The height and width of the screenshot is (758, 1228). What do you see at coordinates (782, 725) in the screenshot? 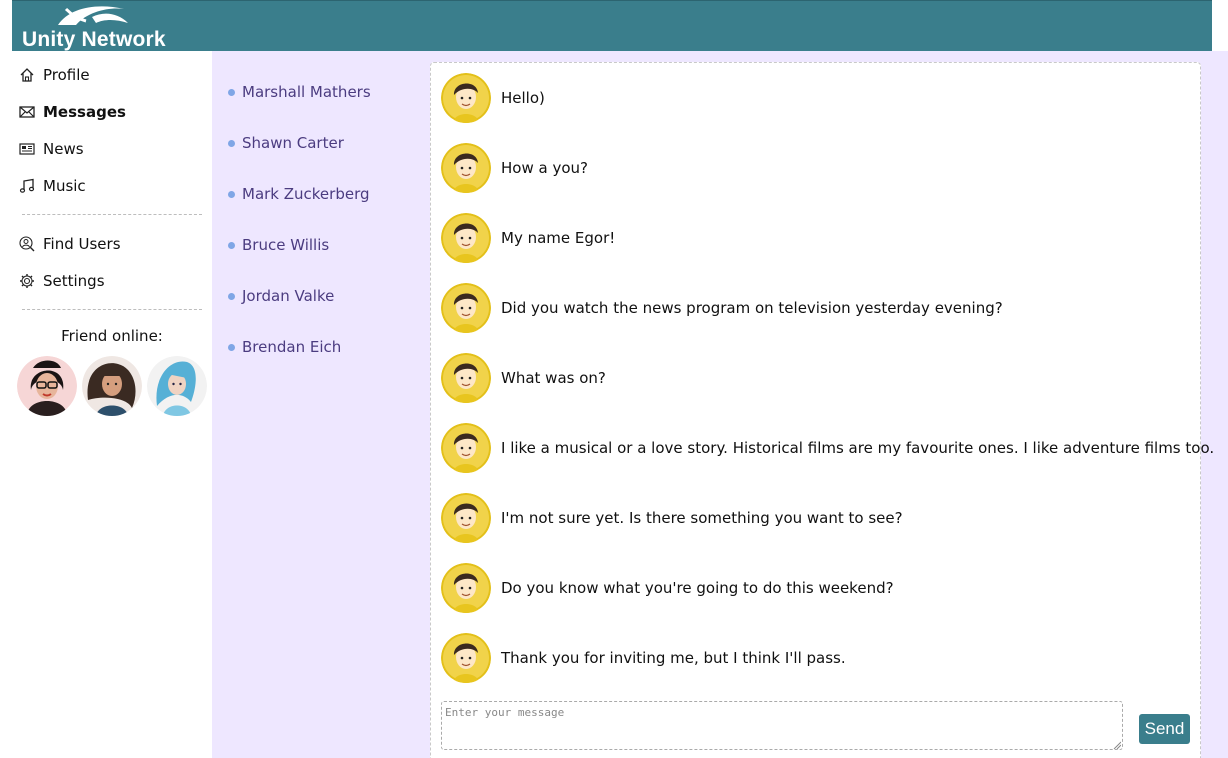
I see `message-input` at bounding box center [782, 725].